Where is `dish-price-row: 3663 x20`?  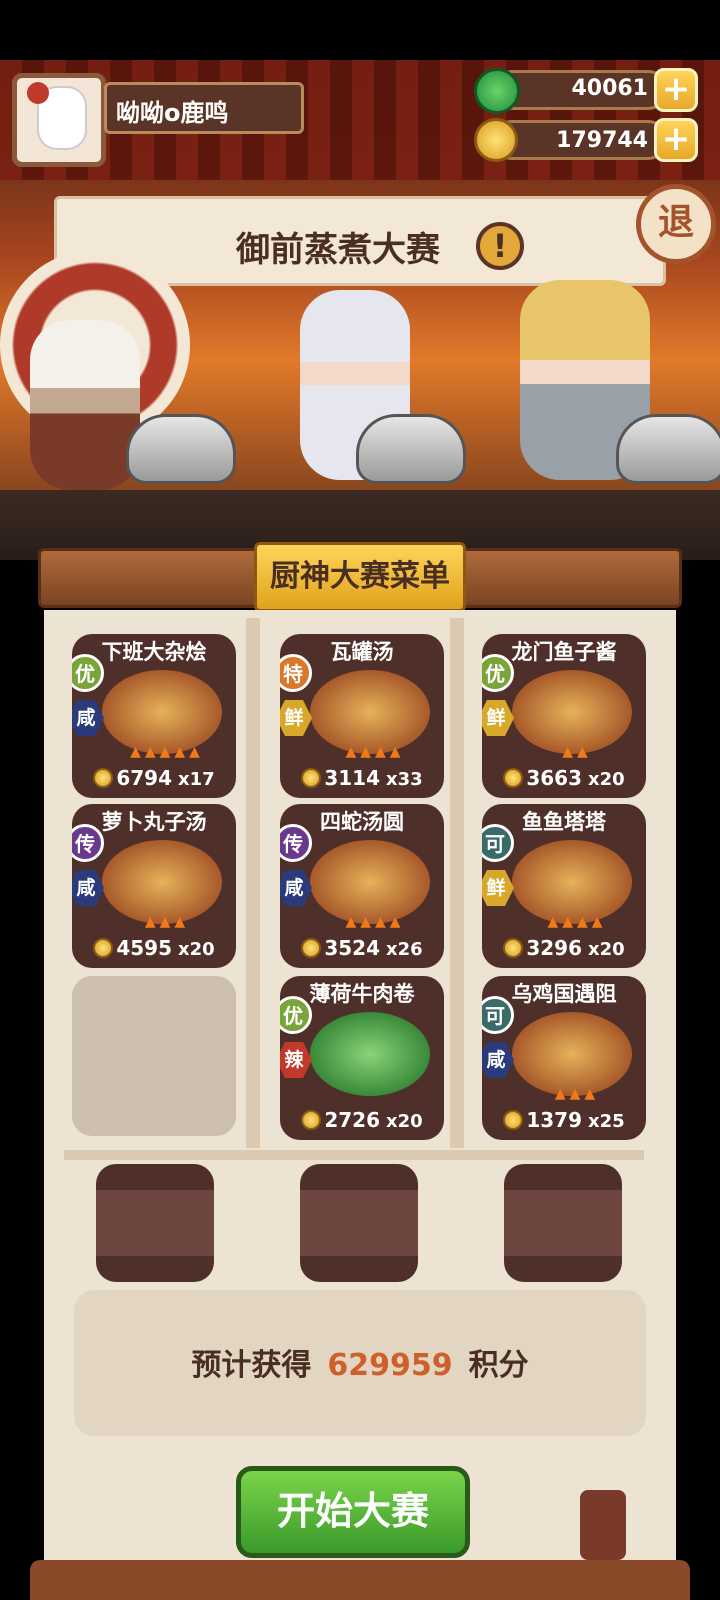
dish-price-row: 3663 x20 is located at coordinates (564, 778).